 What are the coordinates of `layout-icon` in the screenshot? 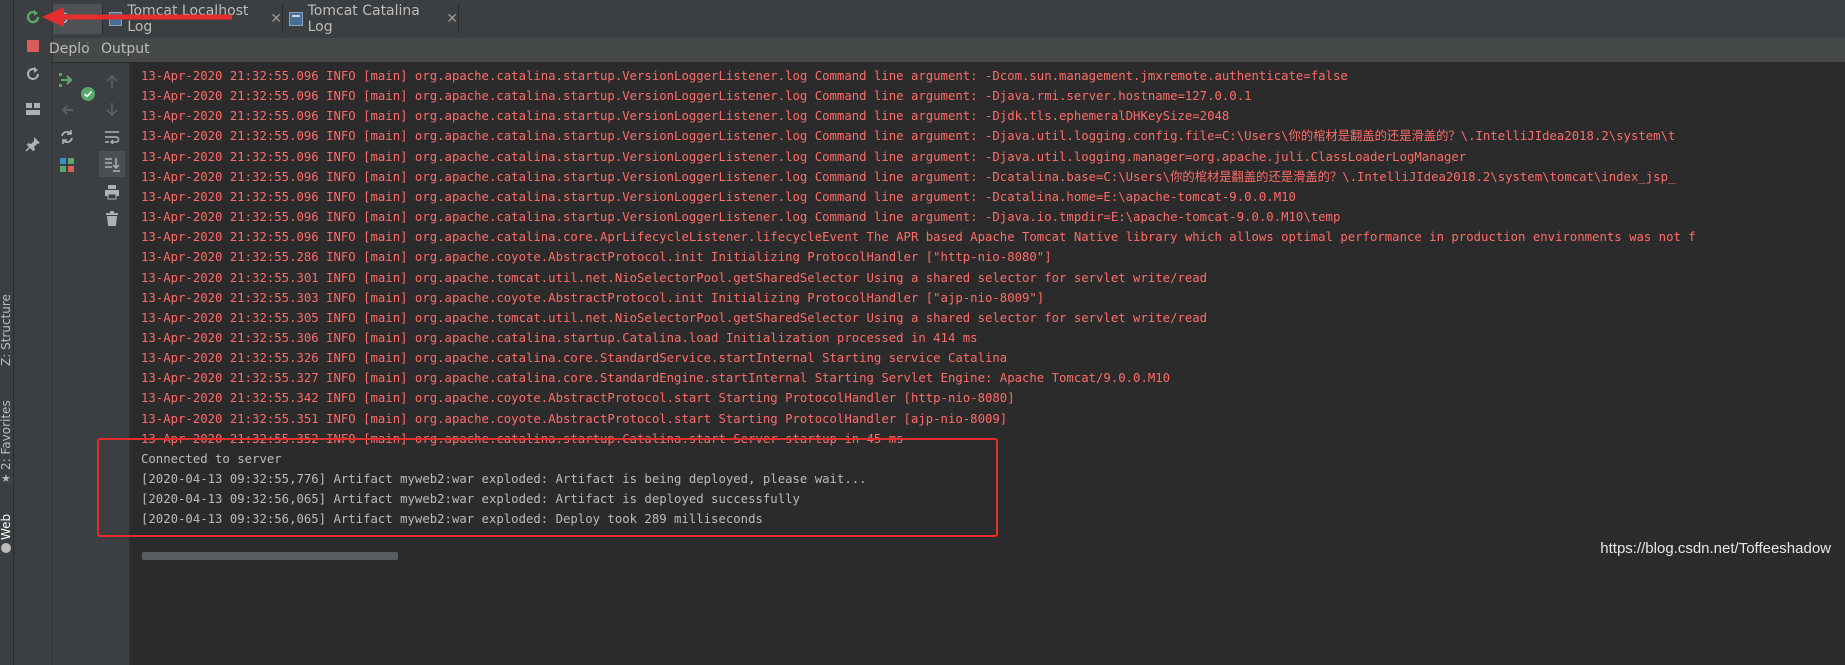 It's located at (33, 109).